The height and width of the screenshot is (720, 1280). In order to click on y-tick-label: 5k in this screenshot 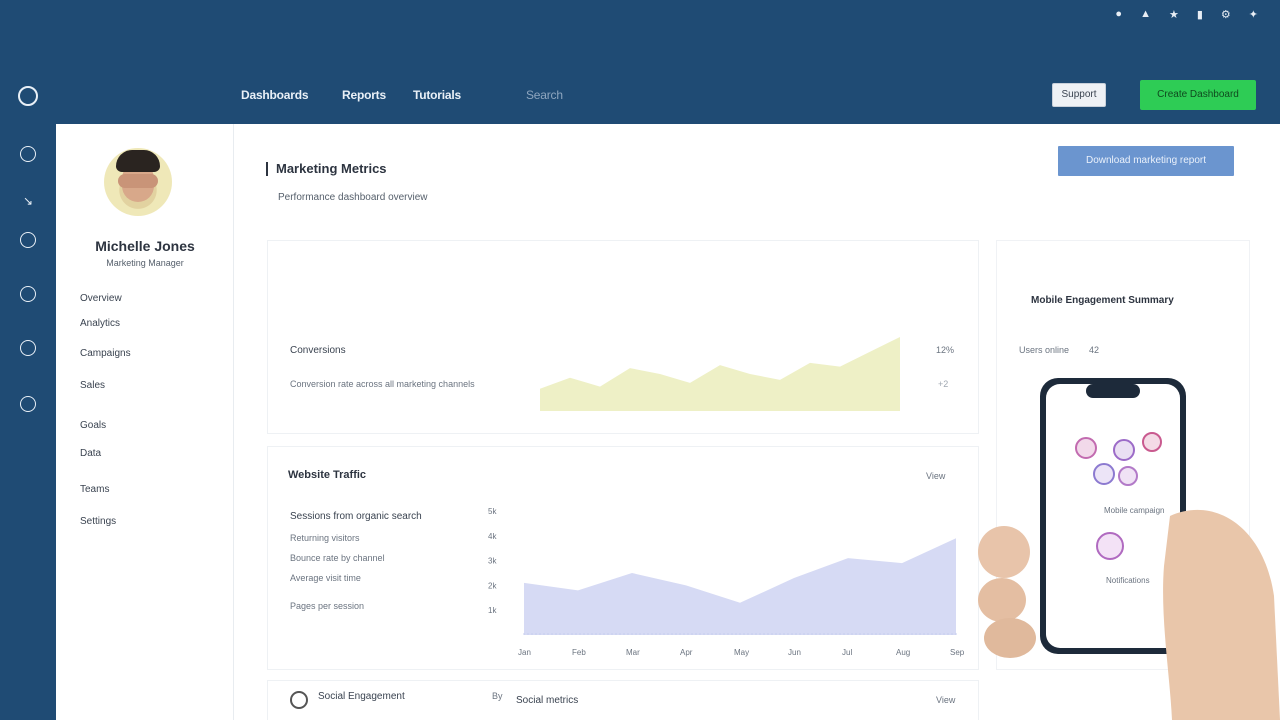, I will do `click(492, 511)`.